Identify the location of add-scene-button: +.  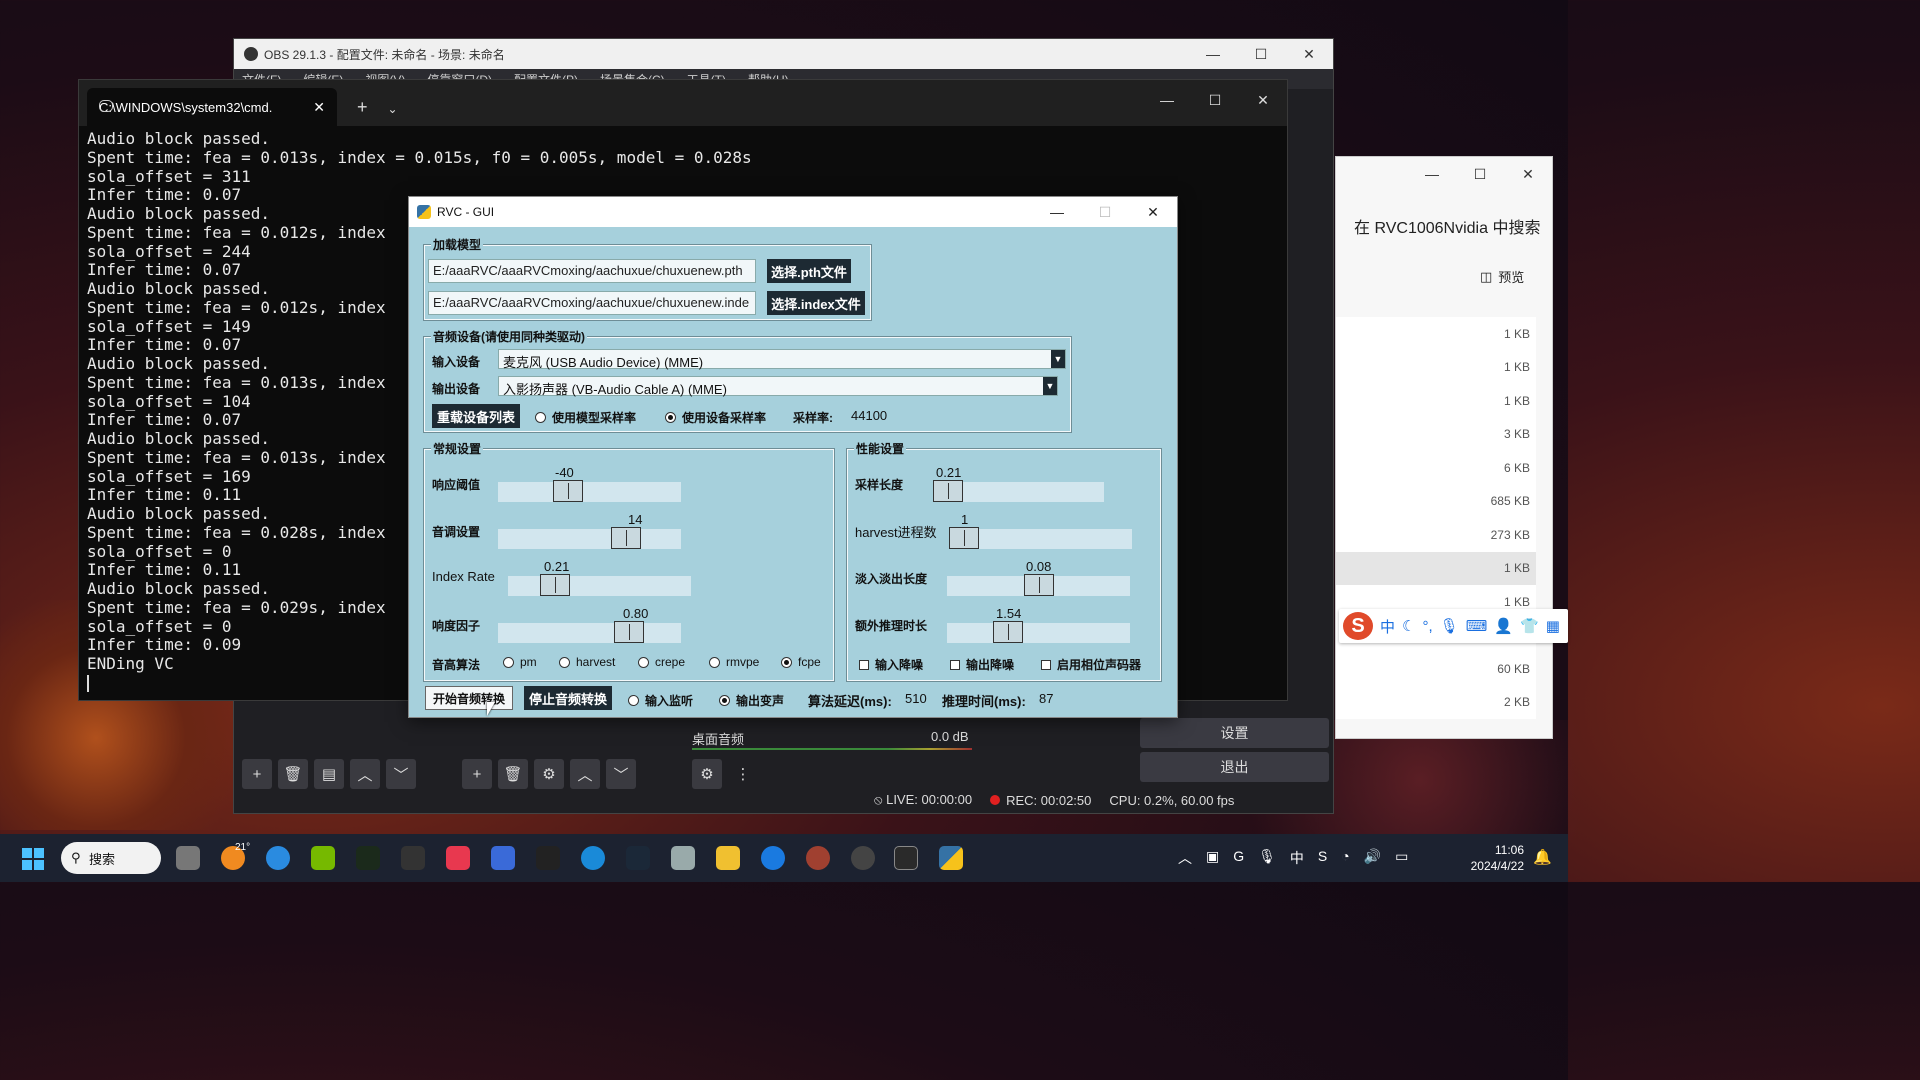
(257, 774).